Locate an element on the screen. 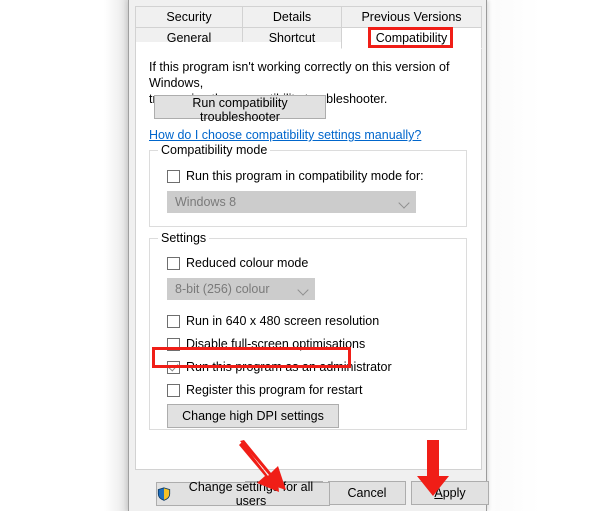  disable-fullscreen-optimisations-checkbox is located at coordinates (173, 344).